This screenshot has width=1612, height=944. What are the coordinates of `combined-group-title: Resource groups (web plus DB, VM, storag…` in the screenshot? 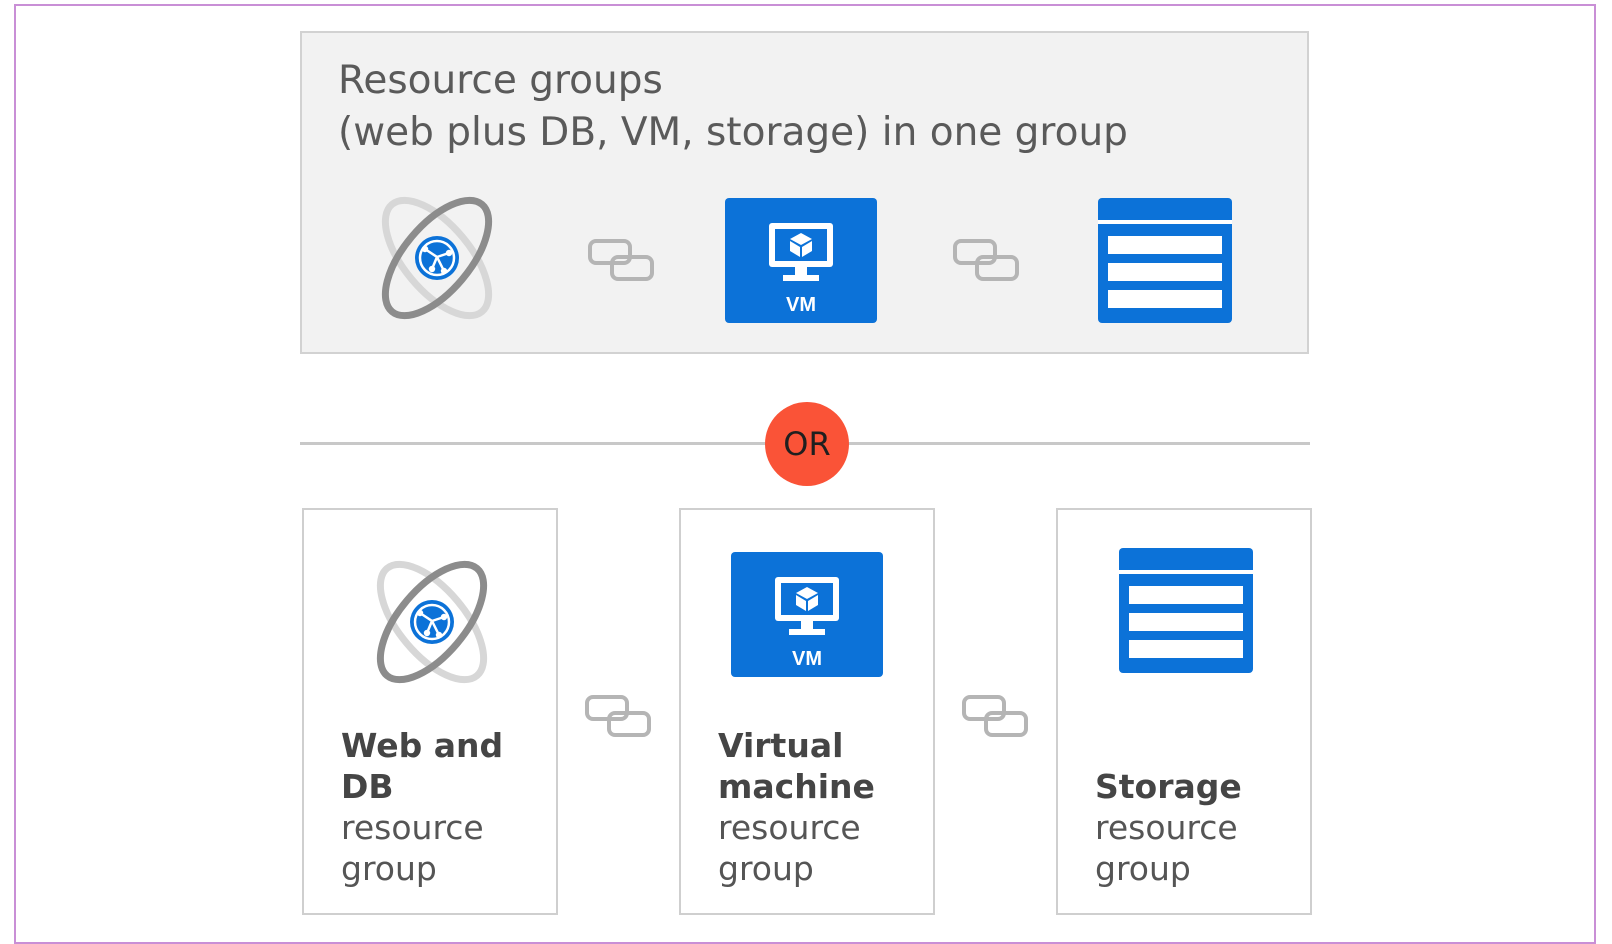 It's located at (798, 107).